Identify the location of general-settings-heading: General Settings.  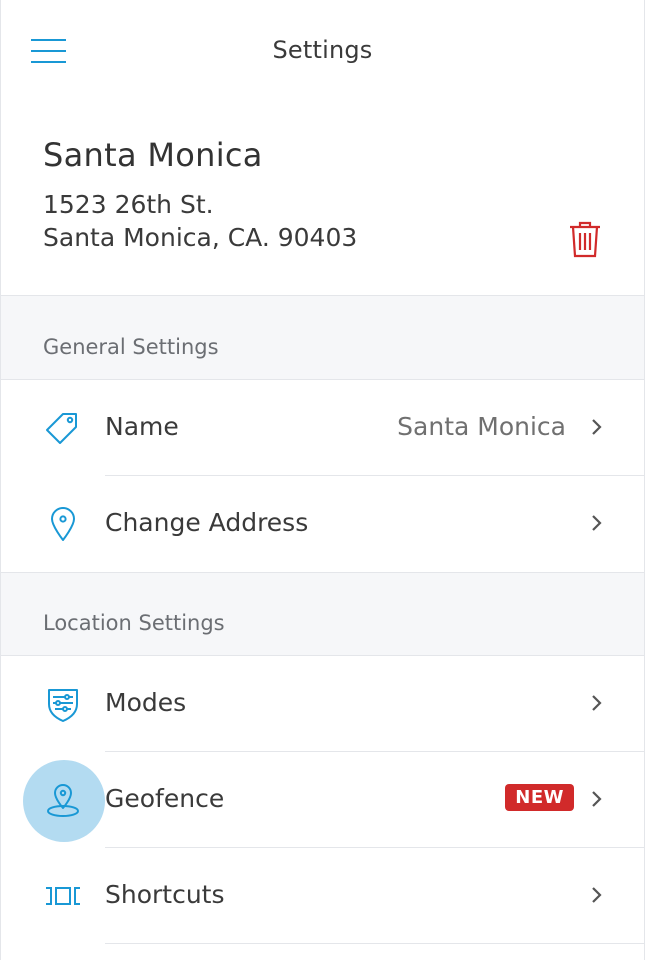
(131, 347).